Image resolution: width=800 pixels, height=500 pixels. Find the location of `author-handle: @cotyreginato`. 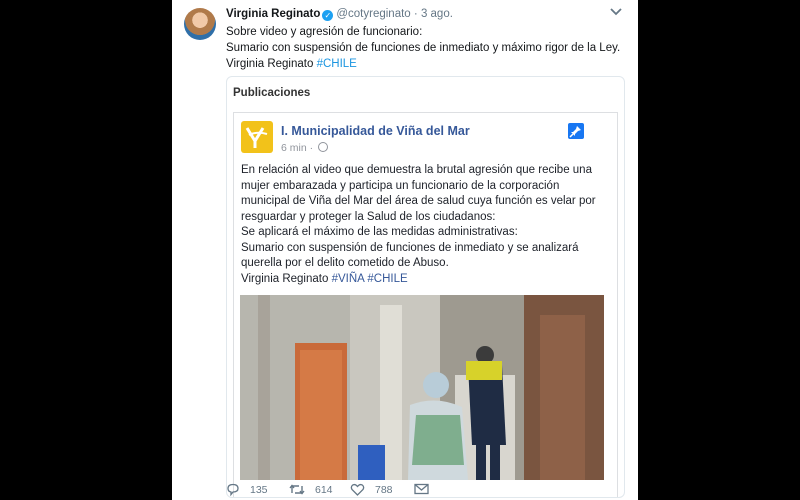

author-handle: @cotyreginato is located at coordinates (373, 14).